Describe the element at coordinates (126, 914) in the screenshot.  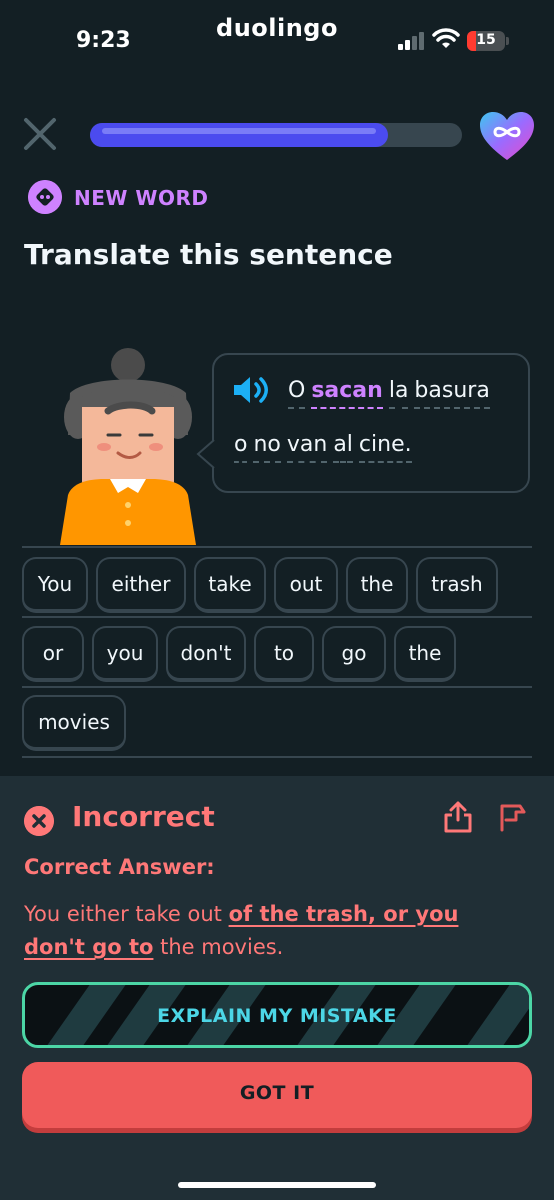
I see `answer-plain-1: You either take out` at that location.